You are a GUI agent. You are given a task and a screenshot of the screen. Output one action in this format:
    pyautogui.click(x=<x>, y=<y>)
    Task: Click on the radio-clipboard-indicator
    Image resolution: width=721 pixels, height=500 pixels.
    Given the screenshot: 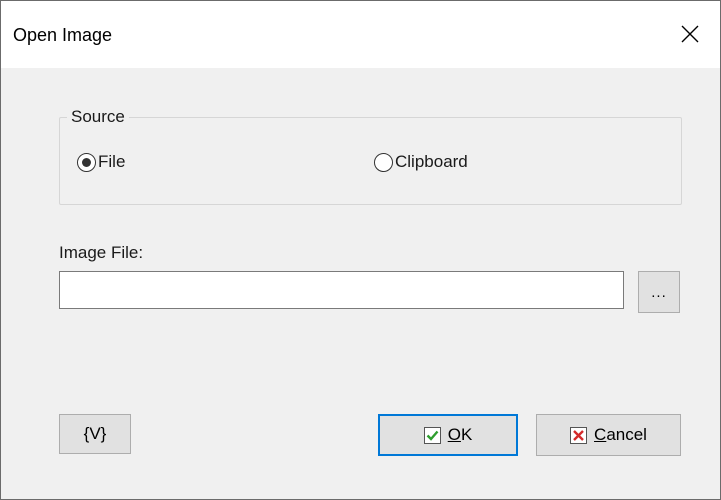 What is the action you would take?
    pyautogui.click(x=383, y=162)
    